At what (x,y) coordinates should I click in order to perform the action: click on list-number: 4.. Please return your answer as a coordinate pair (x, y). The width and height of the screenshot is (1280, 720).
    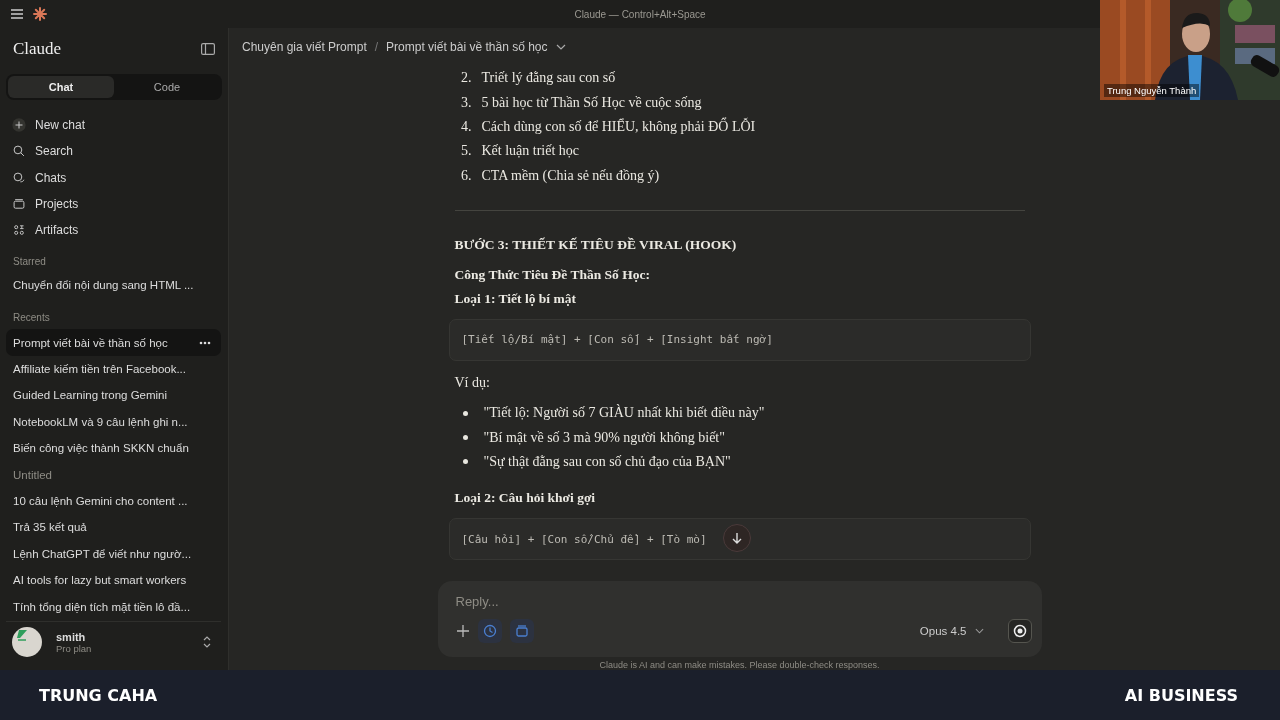
    Looking at the image, I should click on (466, 126).